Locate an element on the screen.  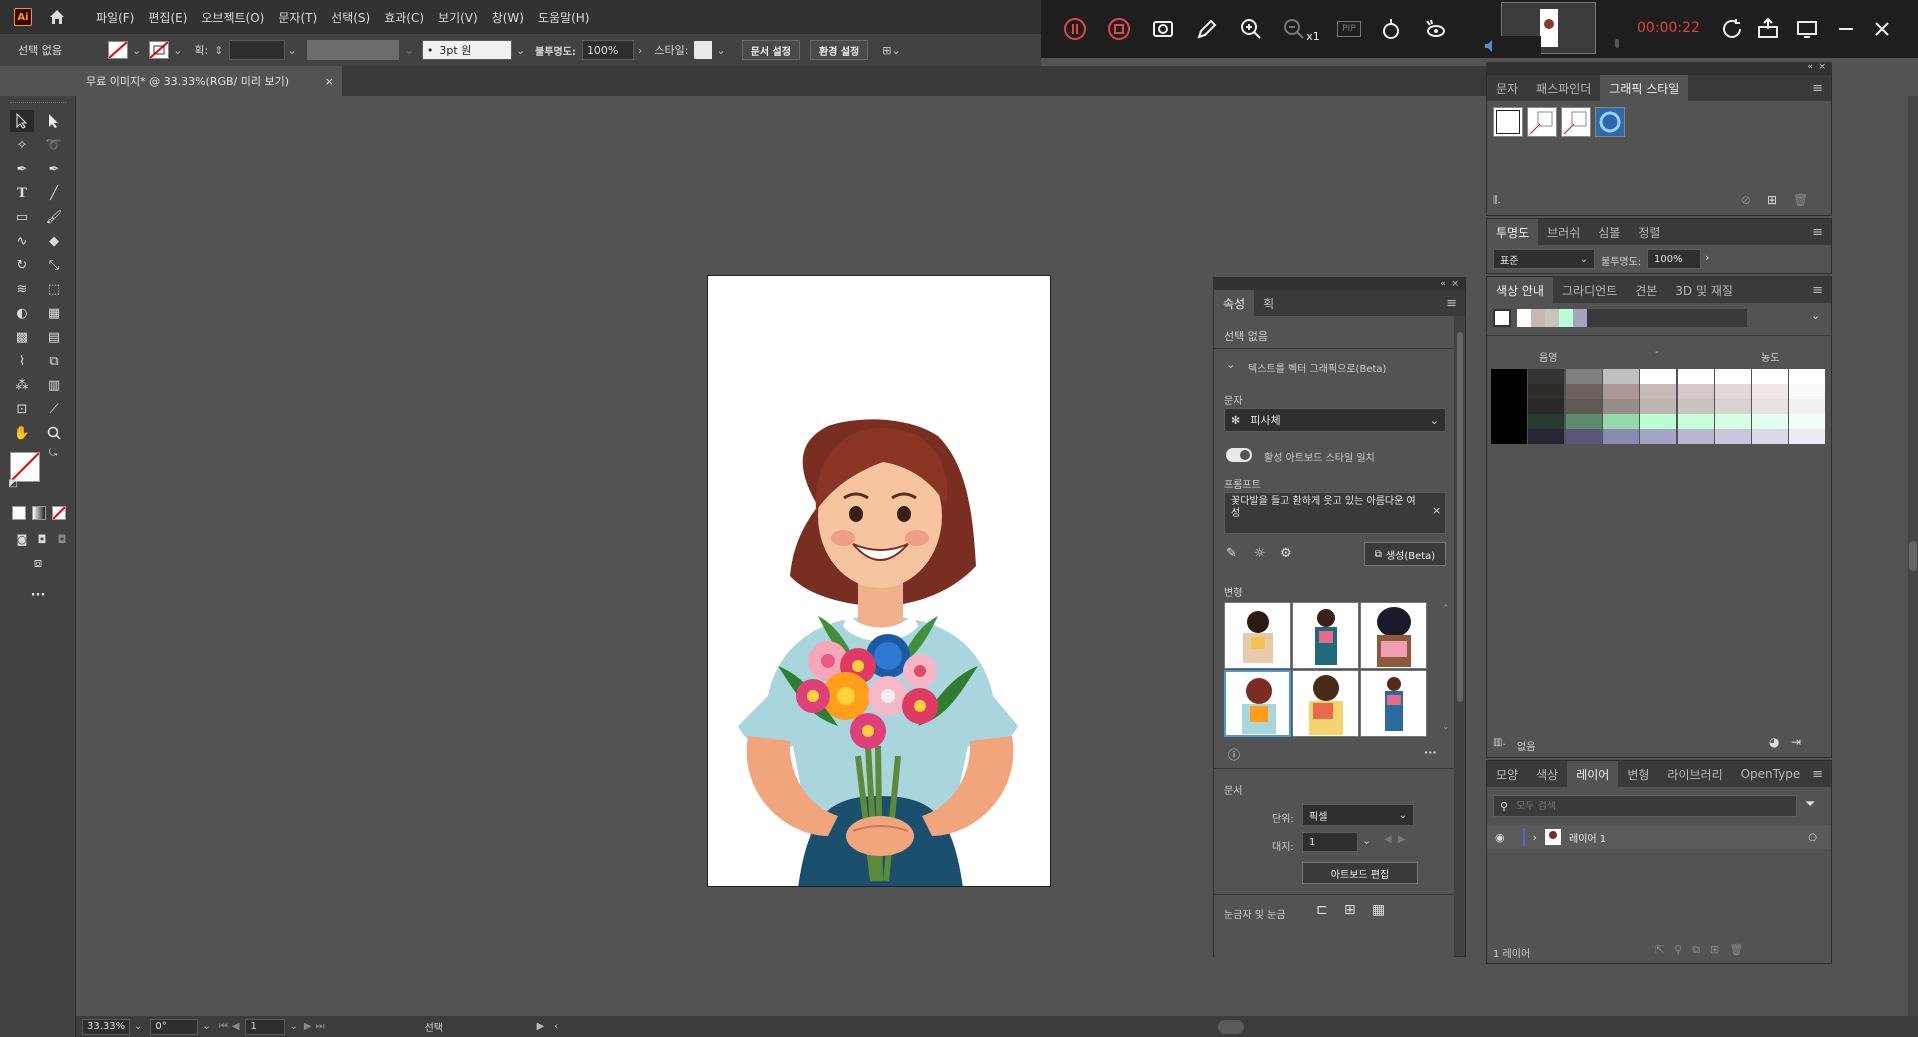
match-style-toggle is located at coordinates (1239, 455).